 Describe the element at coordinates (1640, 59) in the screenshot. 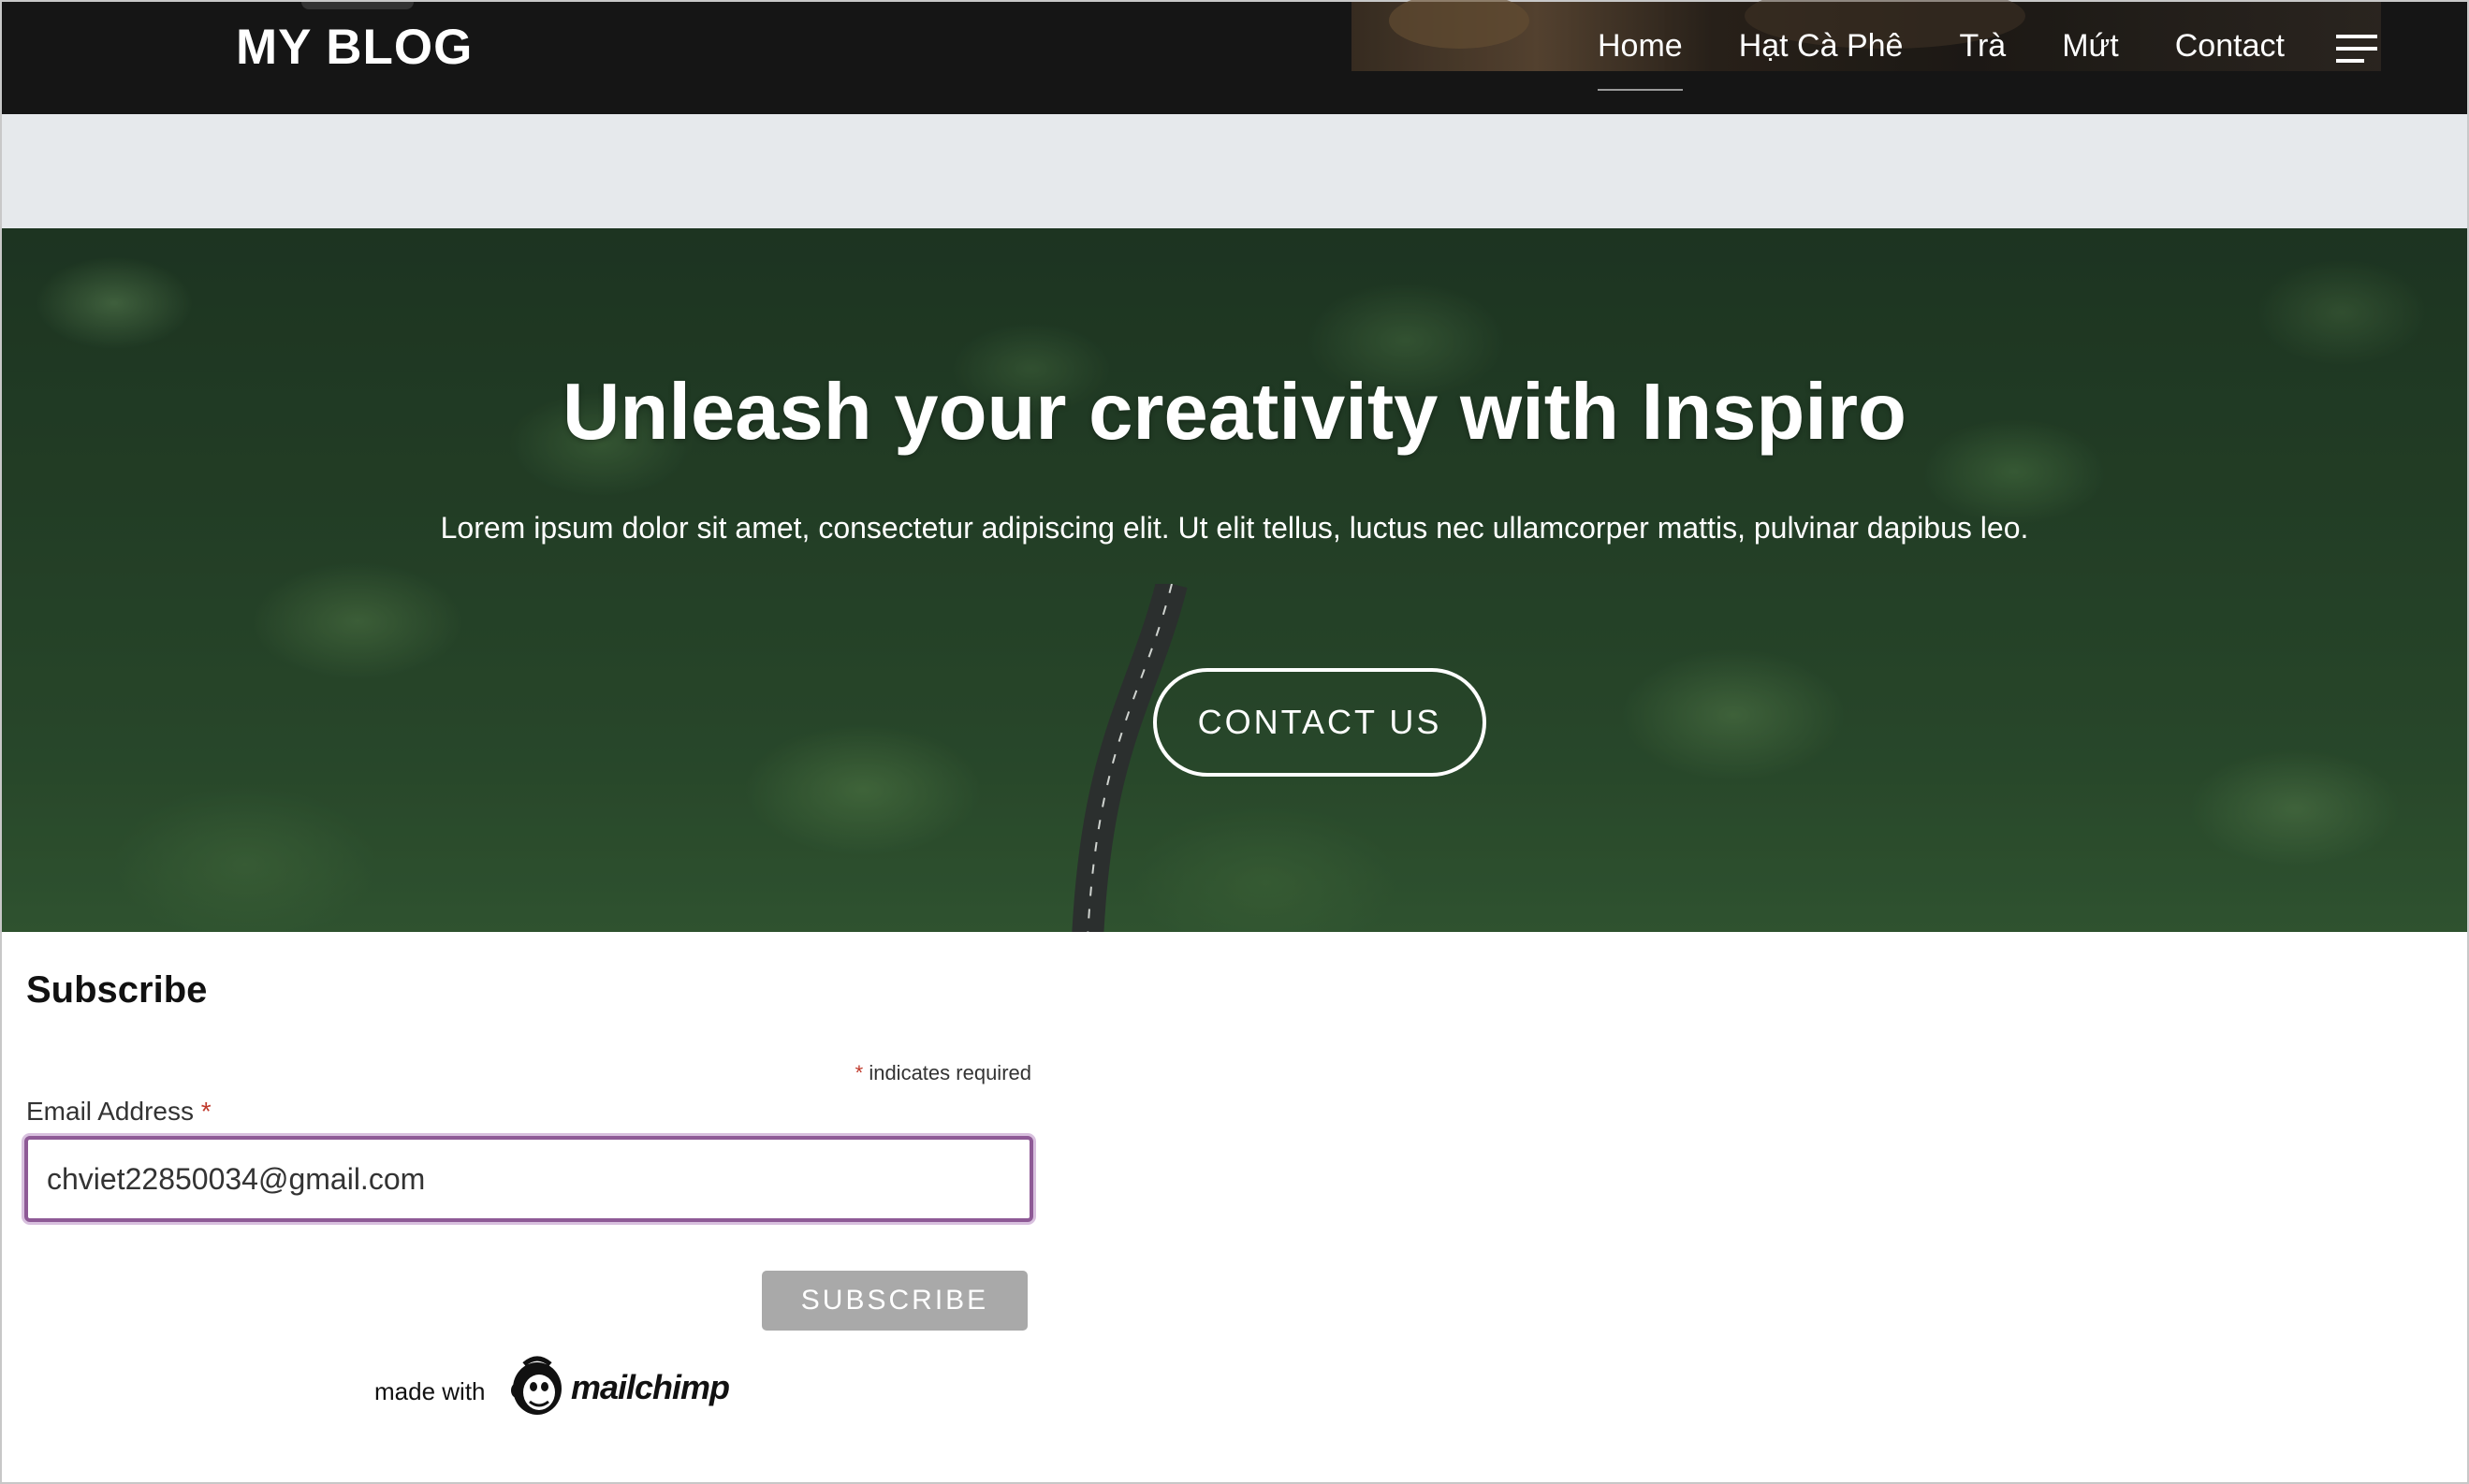

I see `nav-item-home: Home` at that location.